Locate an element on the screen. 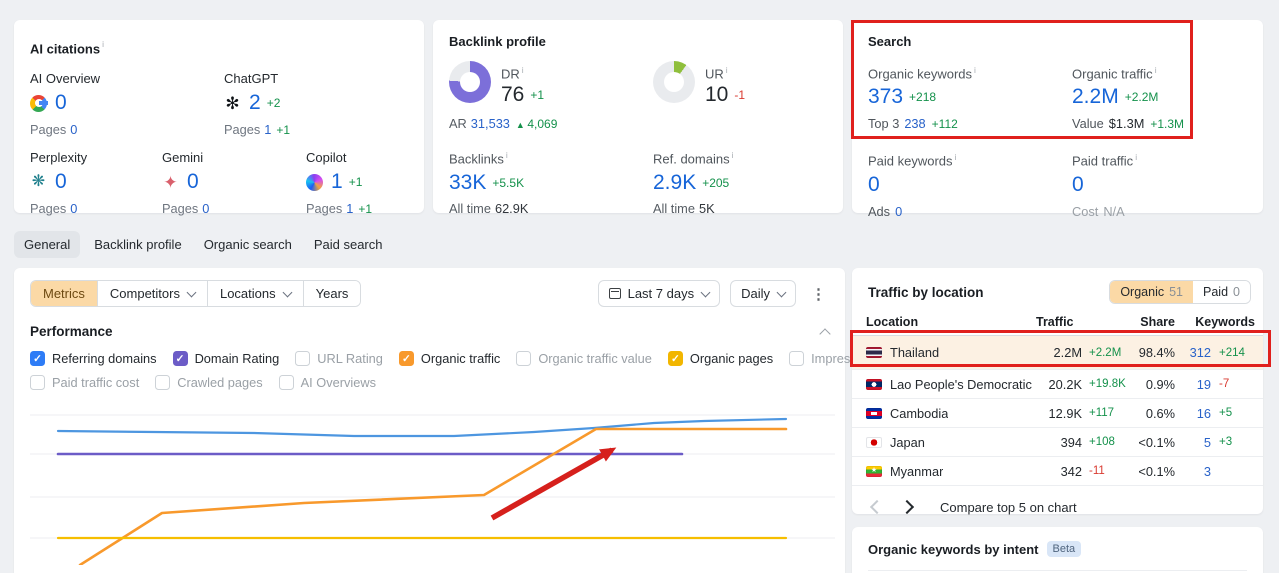  date-range-button: Last 7 days is located at coordinates (659, 293).